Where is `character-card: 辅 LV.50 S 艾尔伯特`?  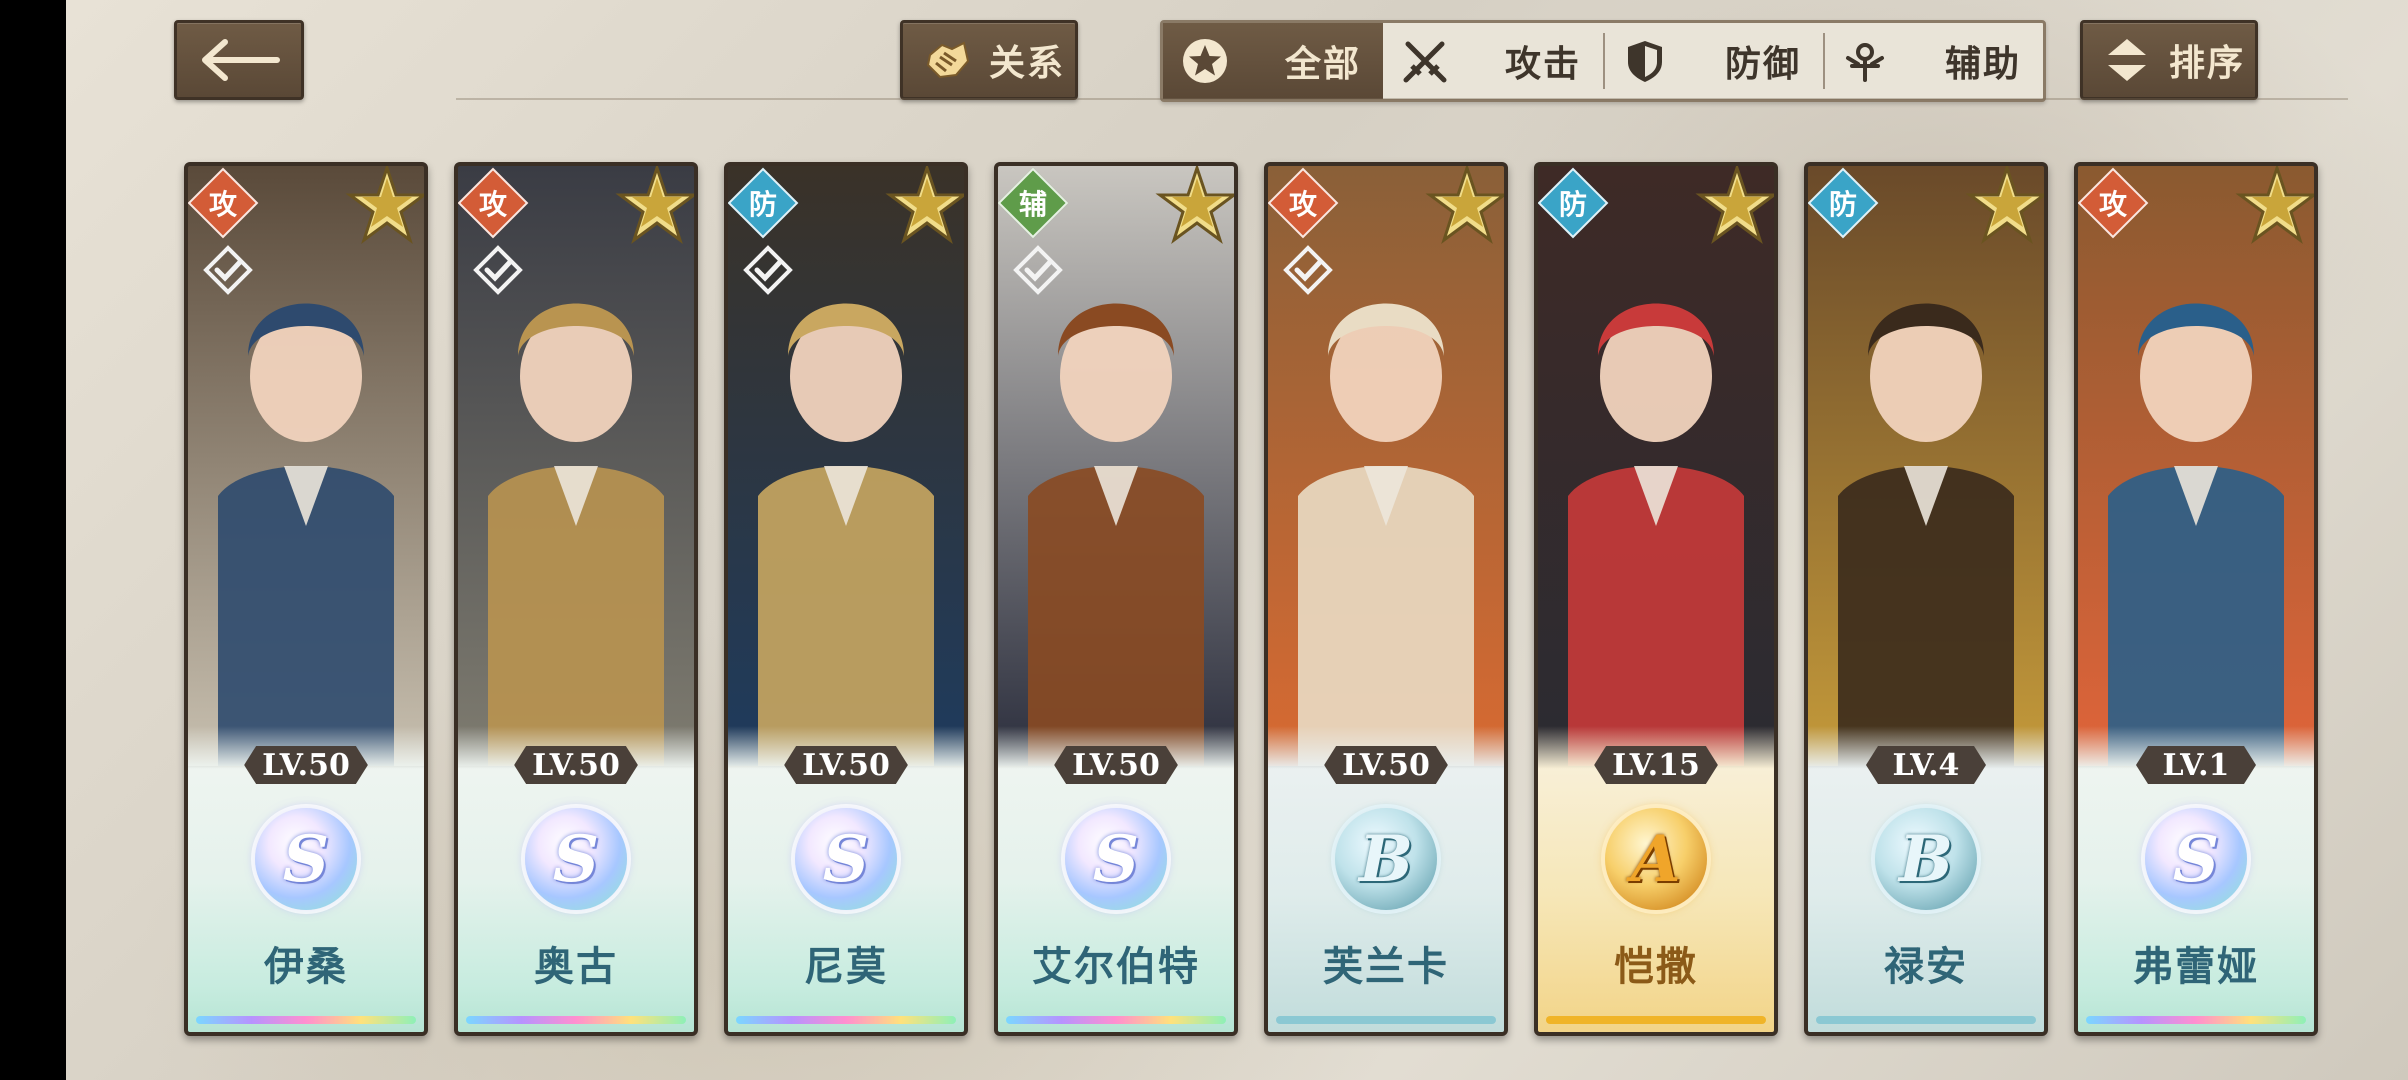
character-card: 辅 LV.50 S 艾尔伯特 is located at coordinates (1116, 599).